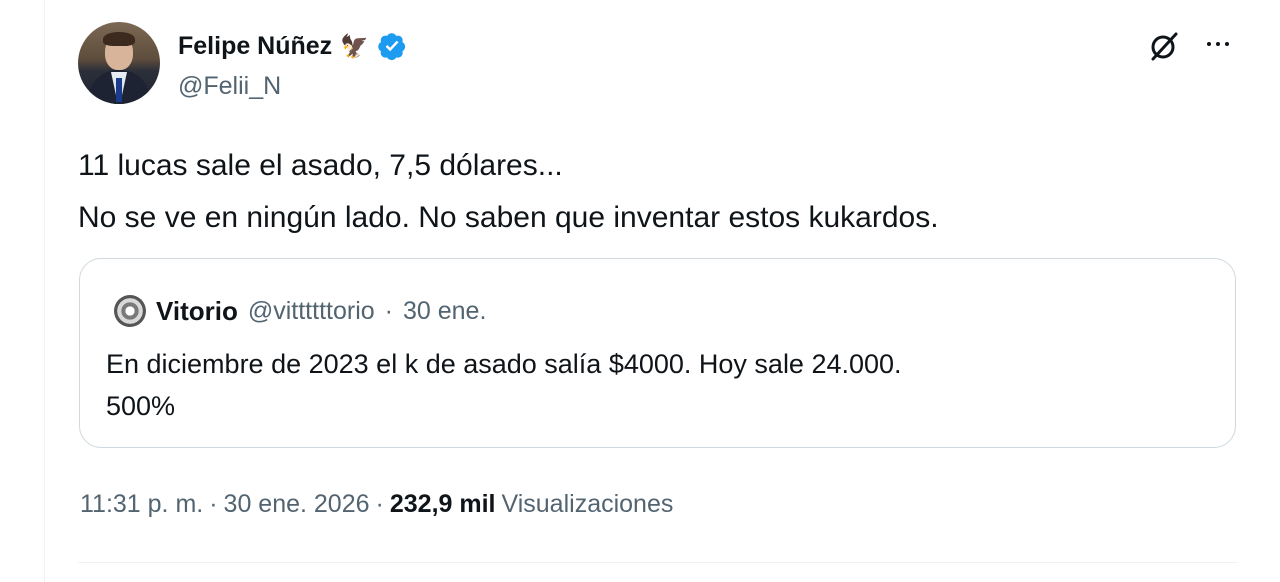 Image resolution: width=1280 pixels, height=582 pixels. Describe the element at coordinates (587, 503) in the screenshot. I see `views-label: Visualizaciones` at that location.